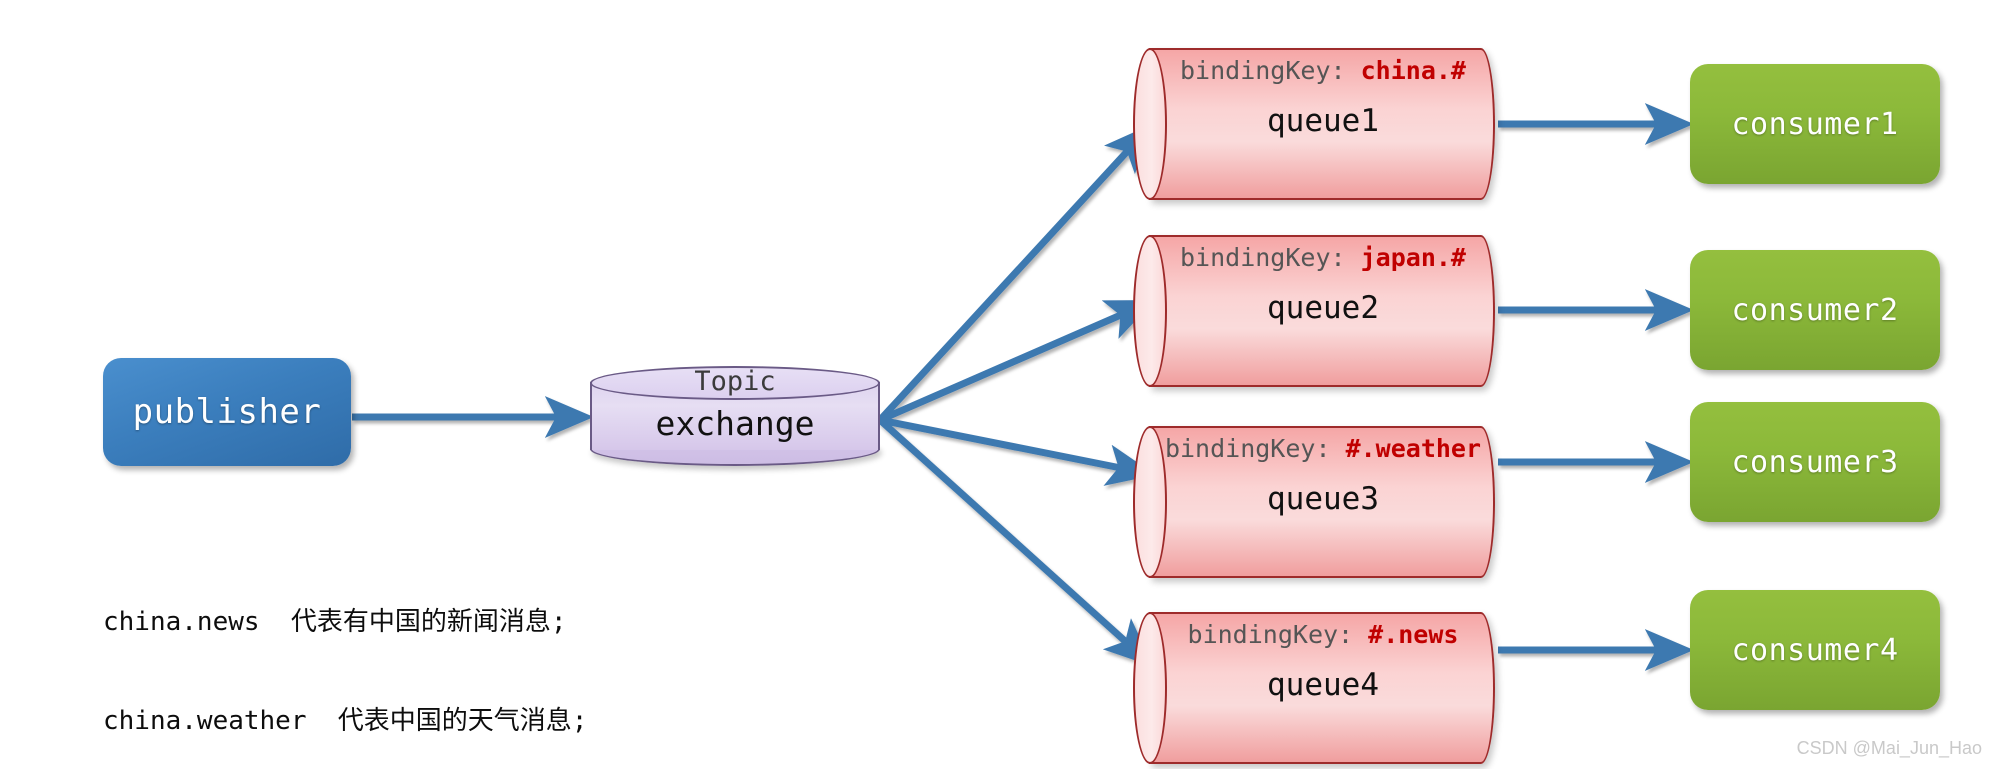 This screenshot has width=1998, height=769. Describe the element at coordinates (1413, 257) in the screenshot. I see `binding-key-value: japan.#` at that location.